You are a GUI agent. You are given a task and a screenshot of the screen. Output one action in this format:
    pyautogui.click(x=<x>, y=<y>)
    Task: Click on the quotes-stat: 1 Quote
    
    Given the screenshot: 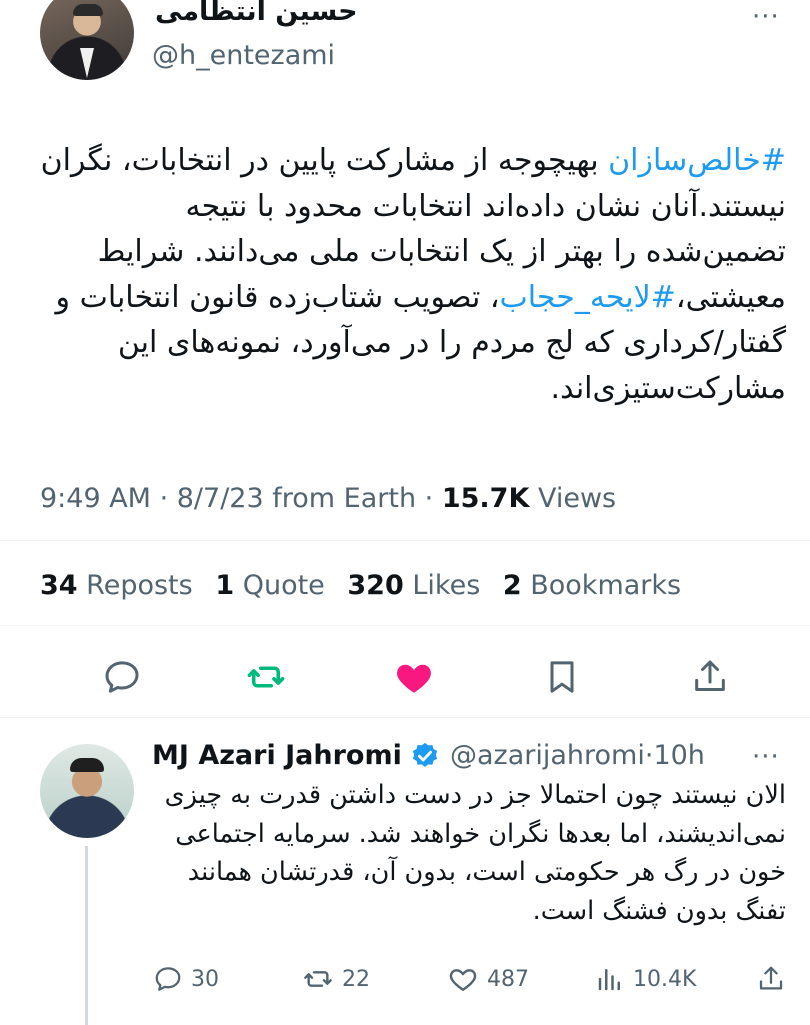 What is the action you would take?
    pyautogui.click(x=269, y=585)
    